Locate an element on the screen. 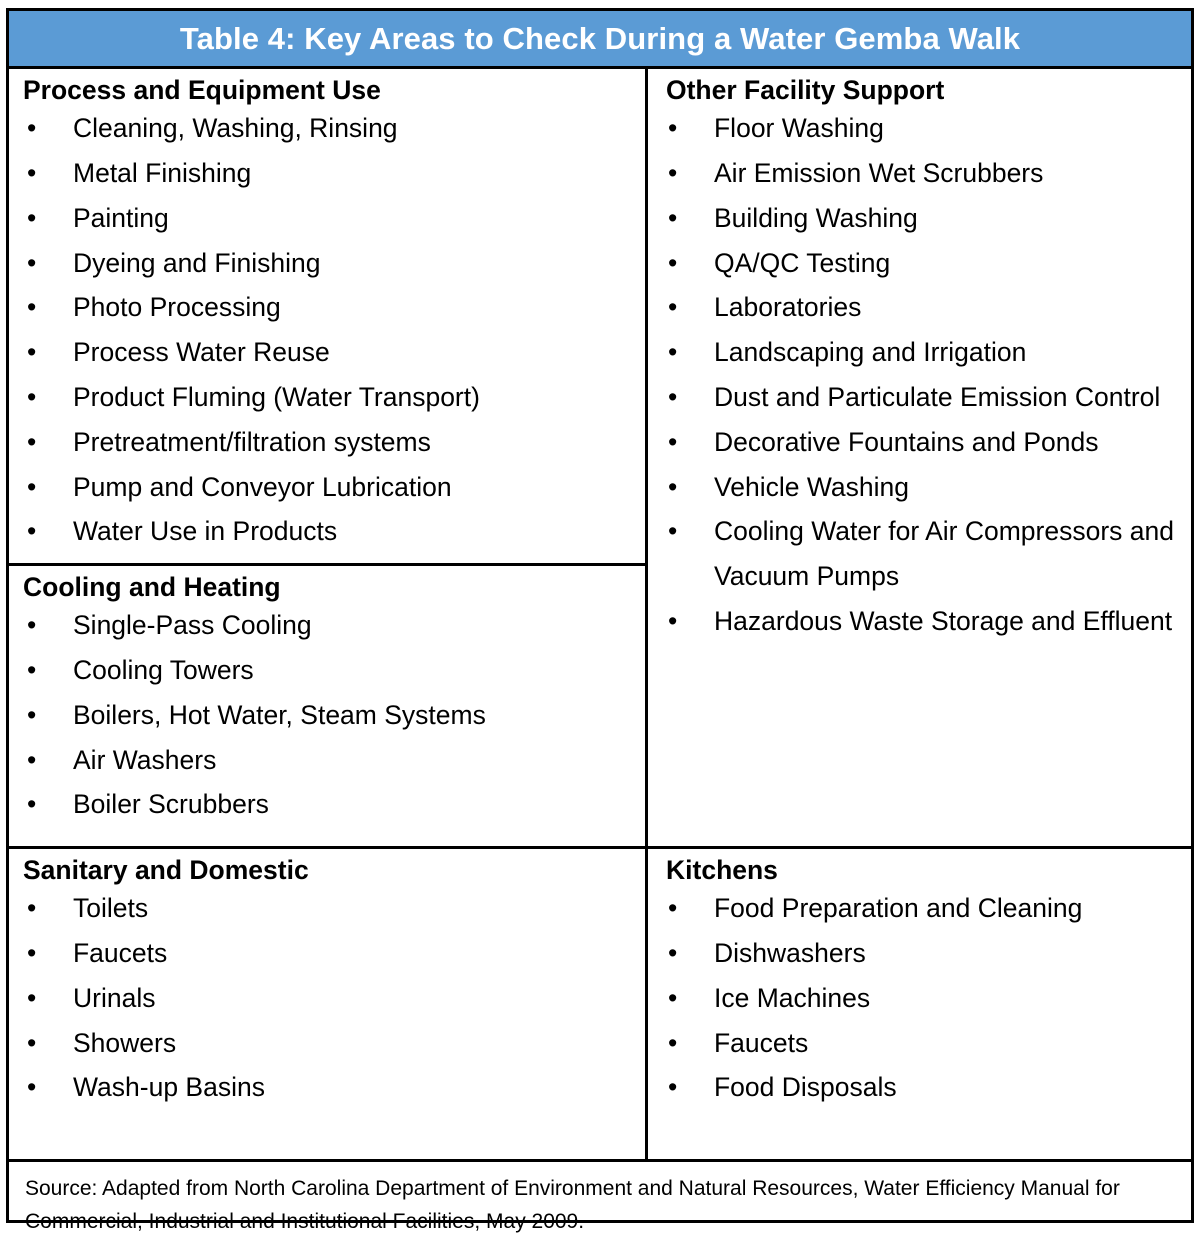  list-item-label: Pretreatment/filtration systems is located at coordinates (252, 441).